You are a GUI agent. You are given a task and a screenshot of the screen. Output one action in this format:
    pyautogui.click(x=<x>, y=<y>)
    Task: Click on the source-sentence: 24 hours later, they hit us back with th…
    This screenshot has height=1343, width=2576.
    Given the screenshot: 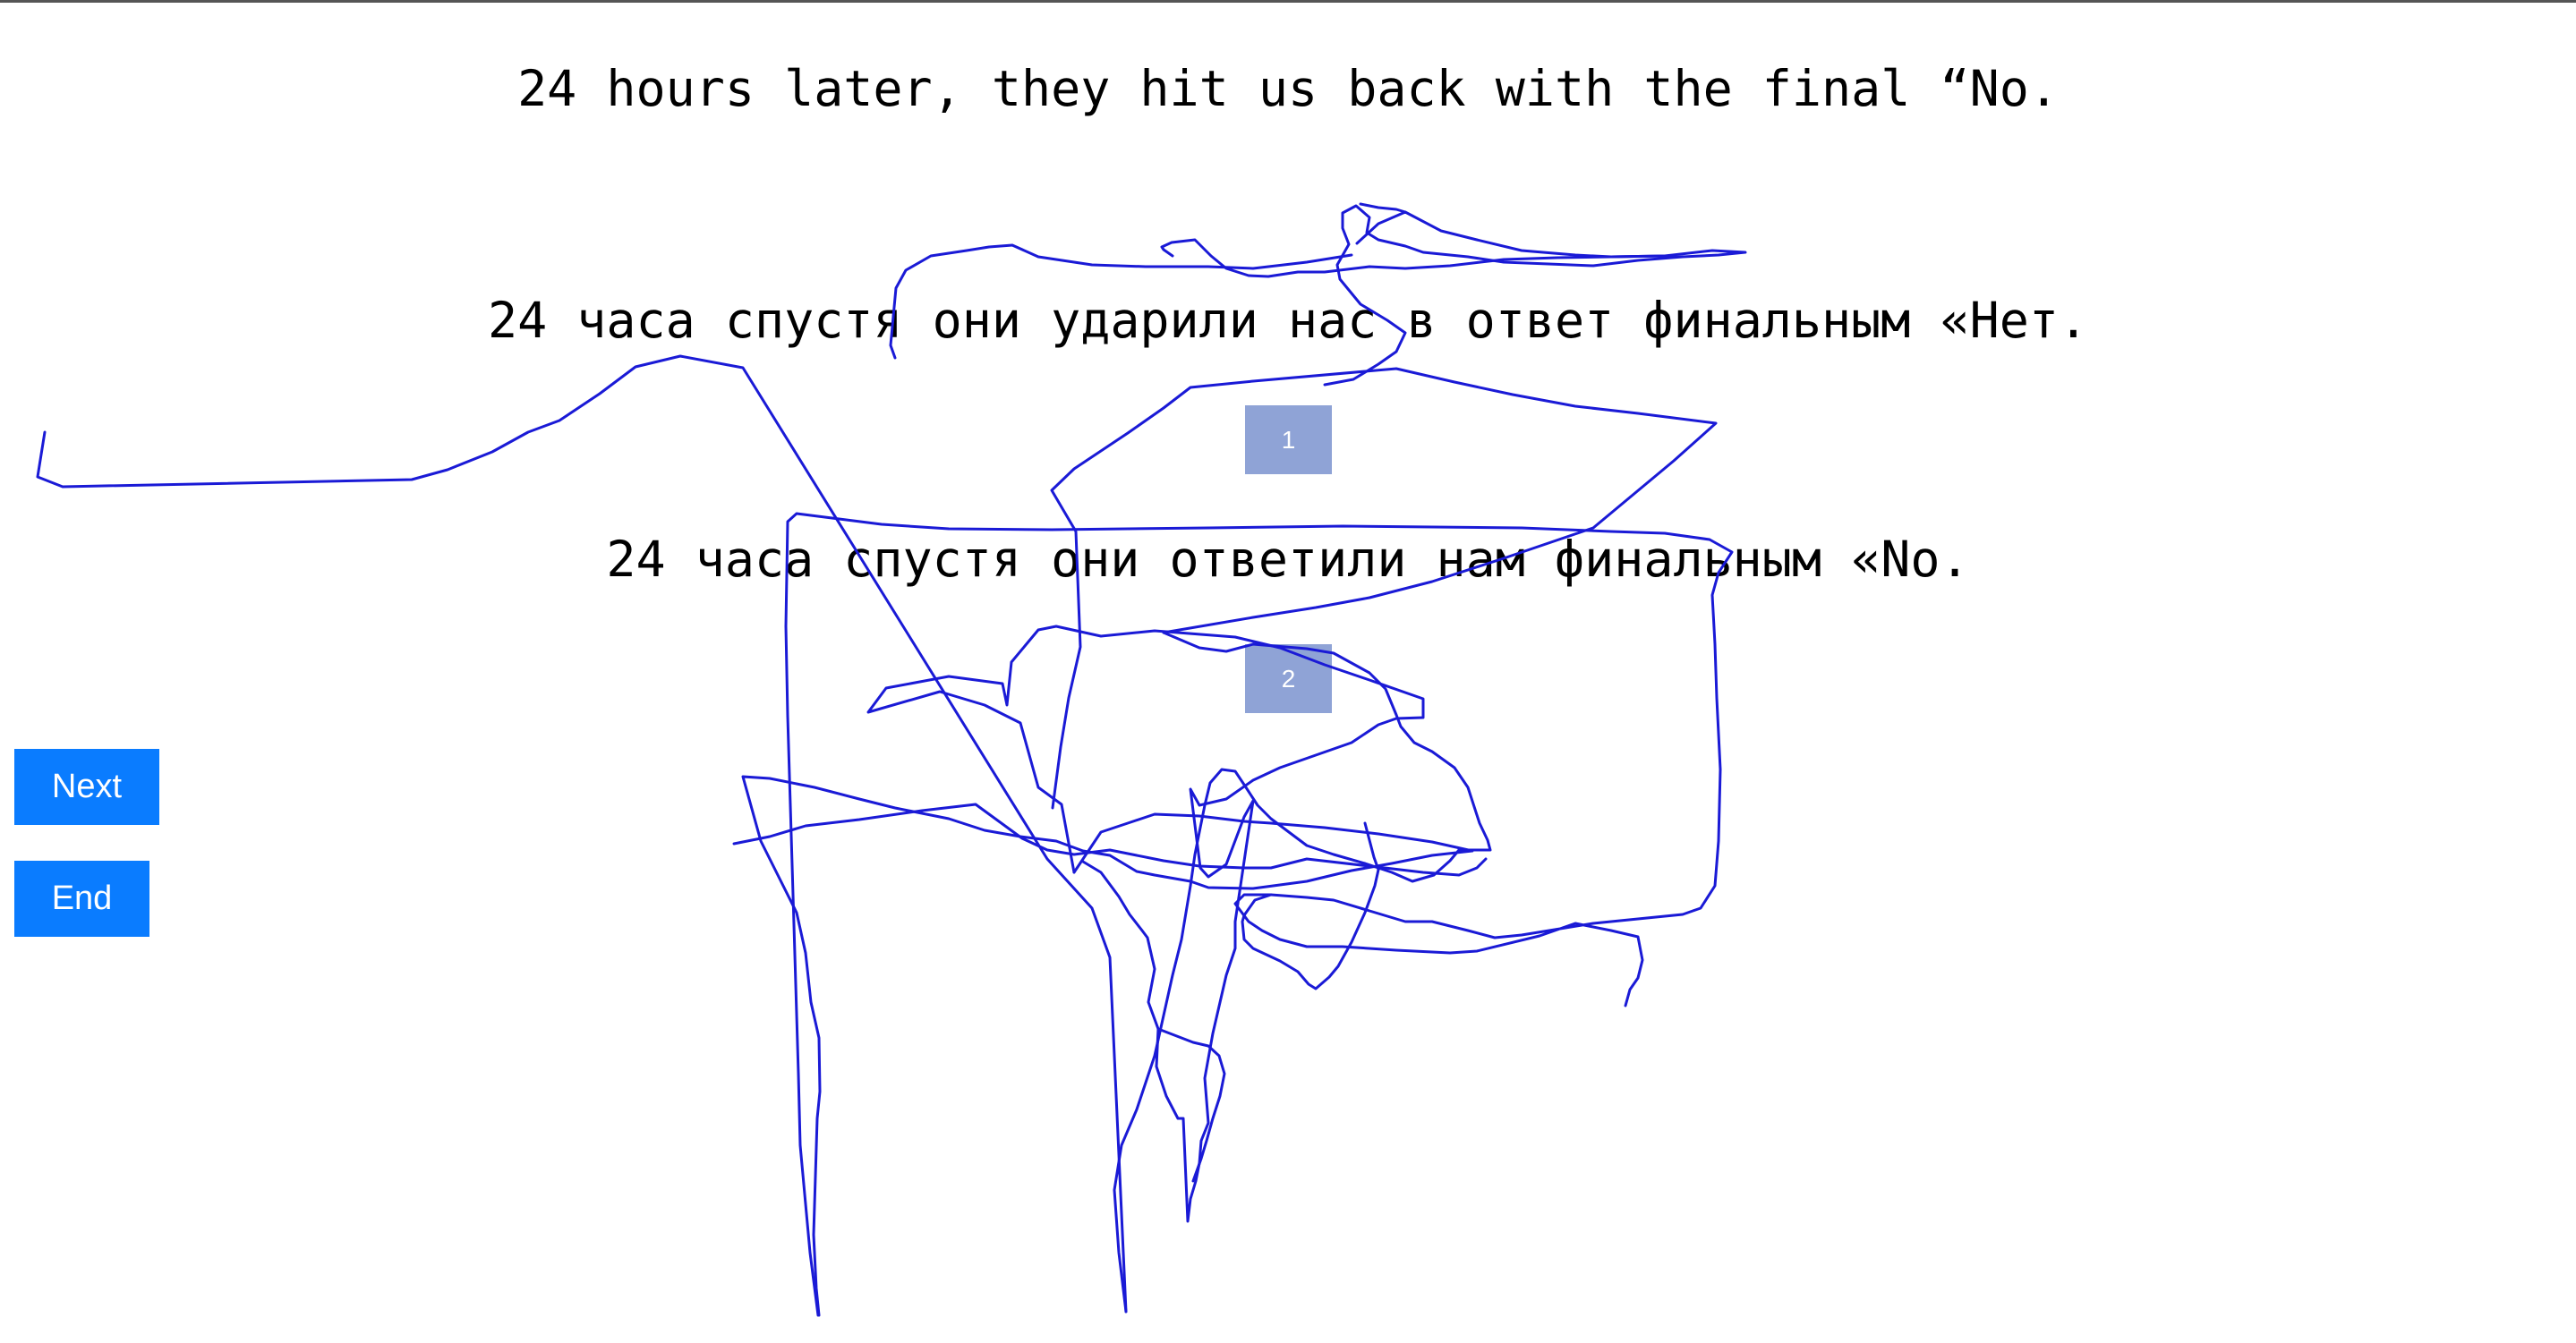 What is the action you would take?
    pyautogui.click(x=1288, y=89)
    